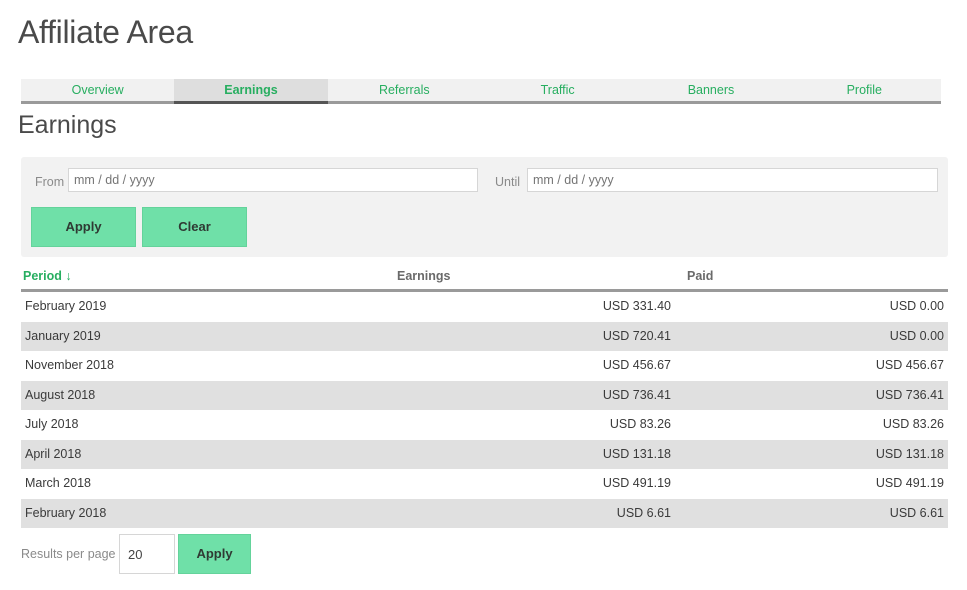 The width and height of the screenshot is (967, 590). Describe the element at coordinates (636, 306) in the screenshot. I see `earnings-cell: USD 331.40` at that location.